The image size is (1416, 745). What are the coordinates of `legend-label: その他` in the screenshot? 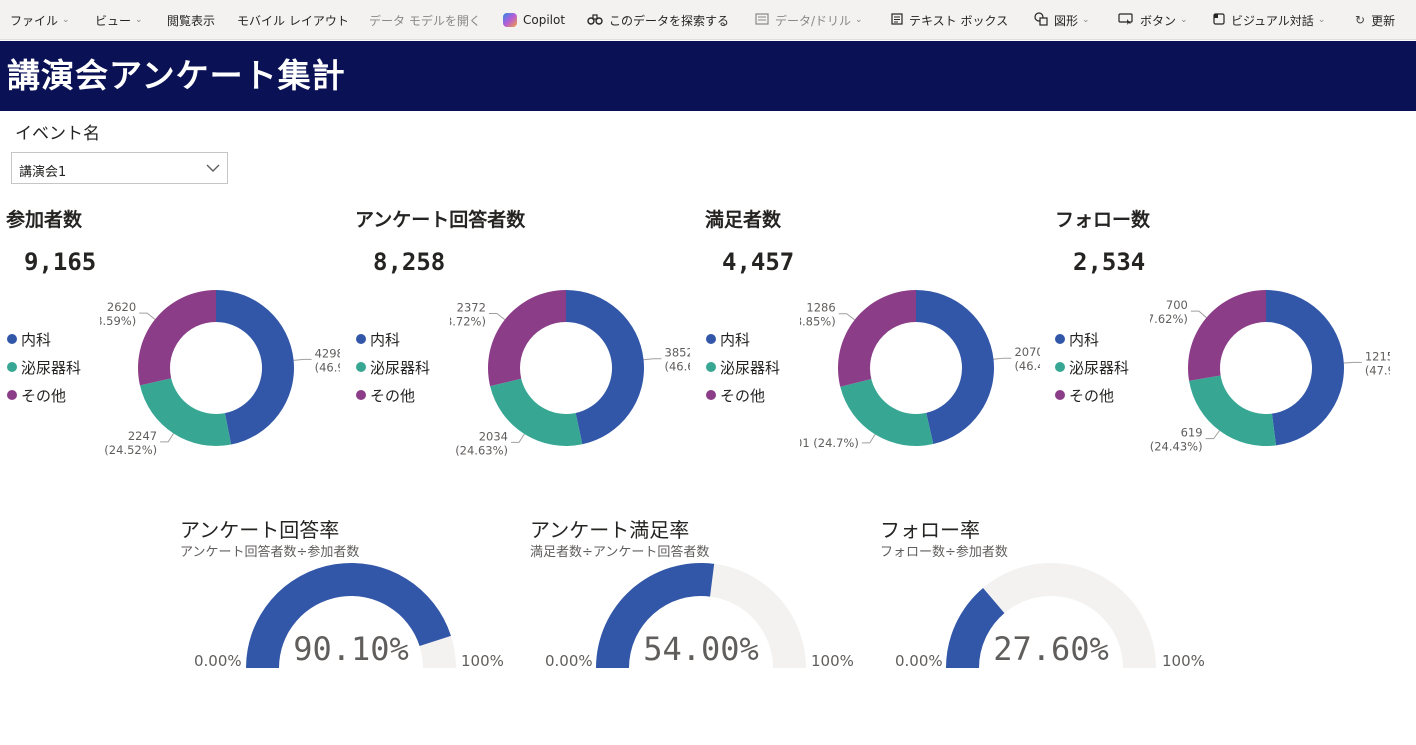 It's located at (743, 395).